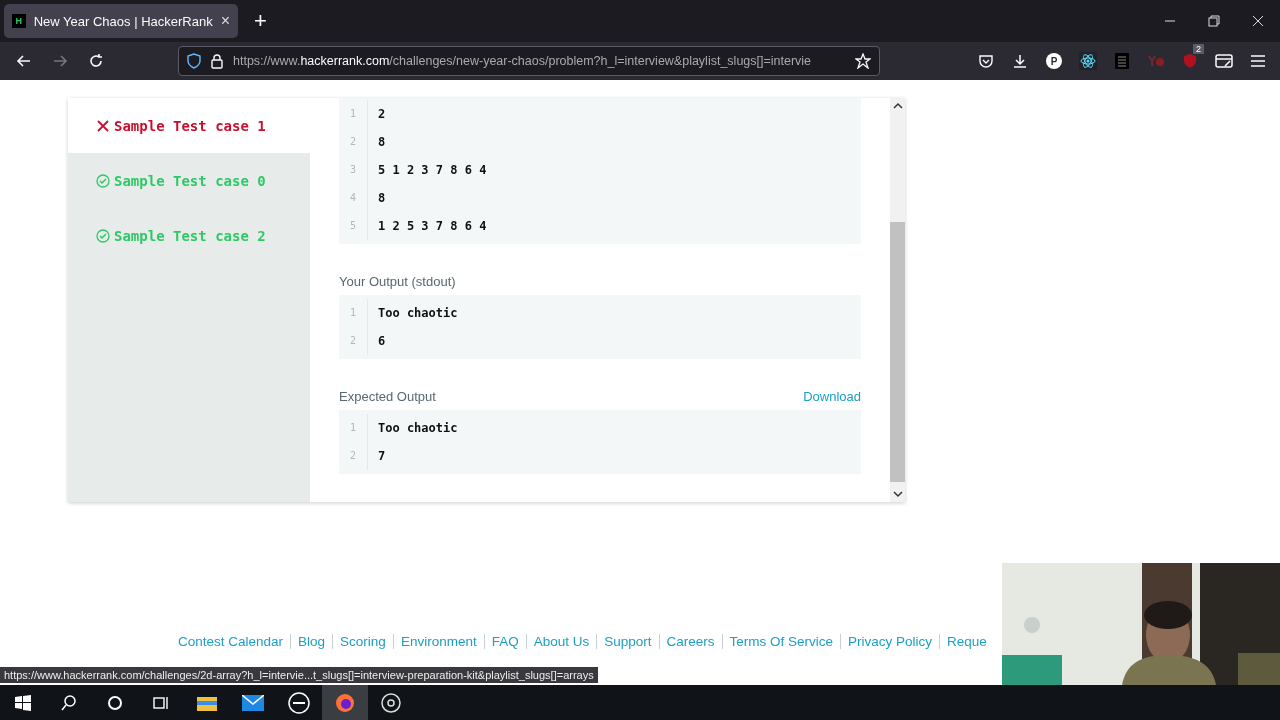 The height and width of the screenshot is (720, 1280). Describe the element at coordinates (1214, 21) in the screenshot. I see `restore-icon` at that location.